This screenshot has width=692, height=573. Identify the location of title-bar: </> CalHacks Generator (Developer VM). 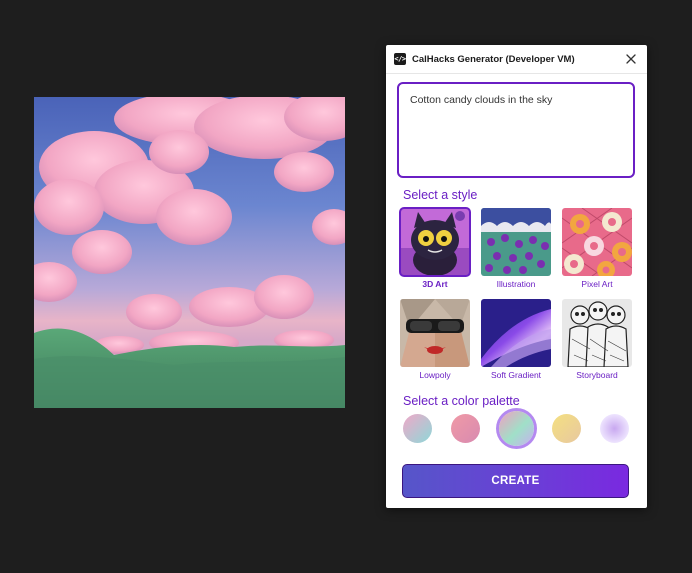
(516, 59).